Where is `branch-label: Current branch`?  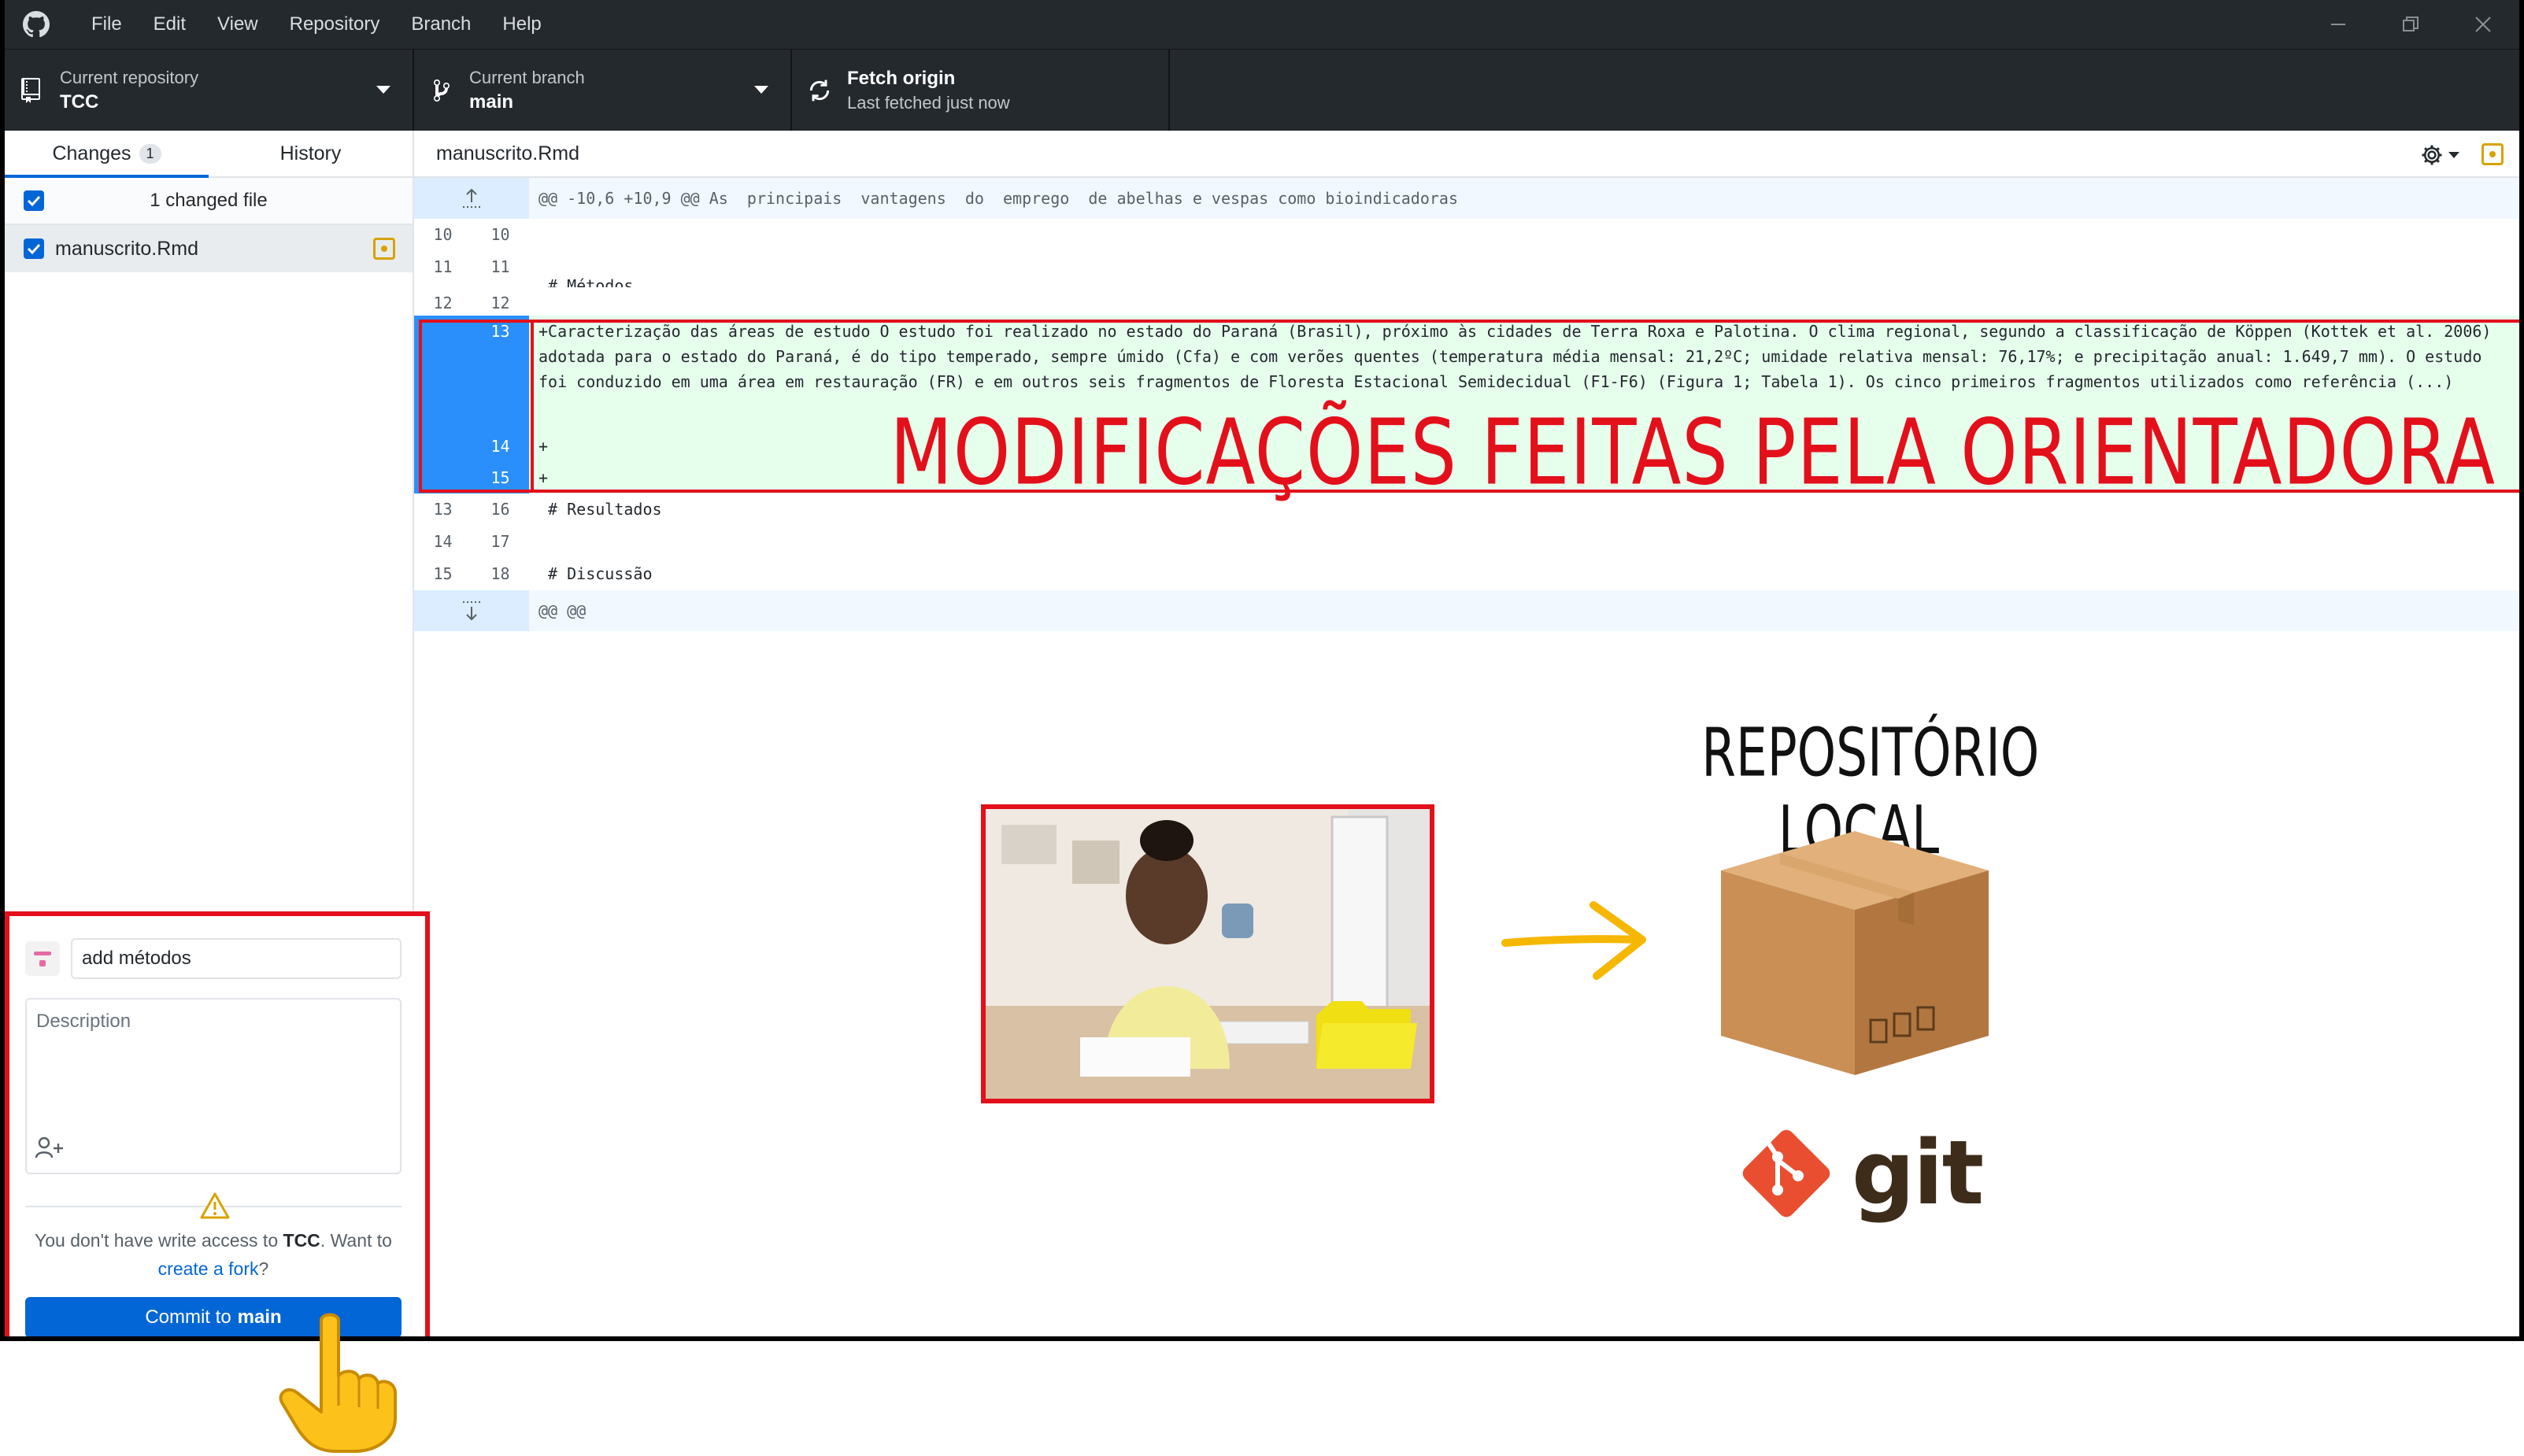 branch-label: Current branch is located at coordinates (527, 77).